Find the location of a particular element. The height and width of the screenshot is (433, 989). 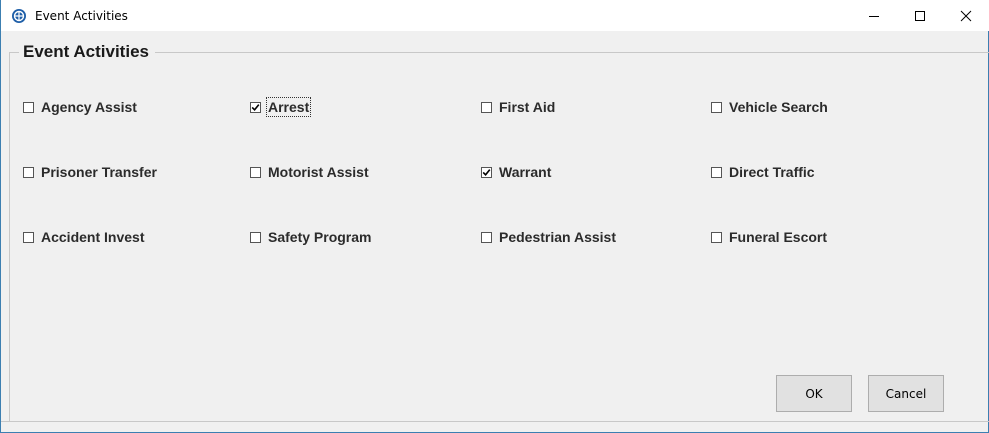

checkbox-safety-program: Safety Program is located at coordinates (310, 237).